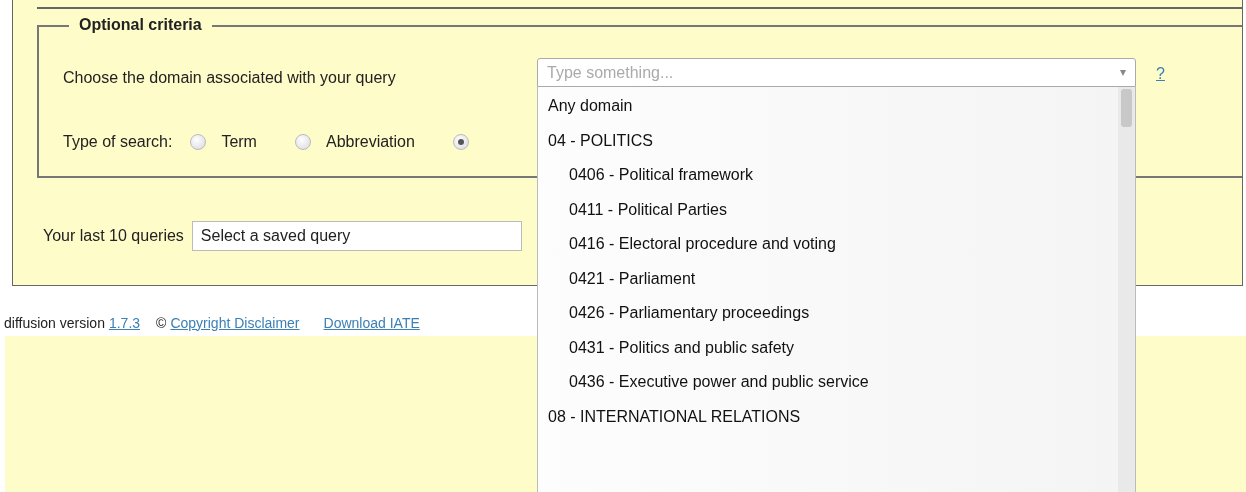  What do you see at coordinates (828, 347) in the screenshot?
I see `domain-option: 0431 - Politics and public safety` at bounding box center [828, 347].